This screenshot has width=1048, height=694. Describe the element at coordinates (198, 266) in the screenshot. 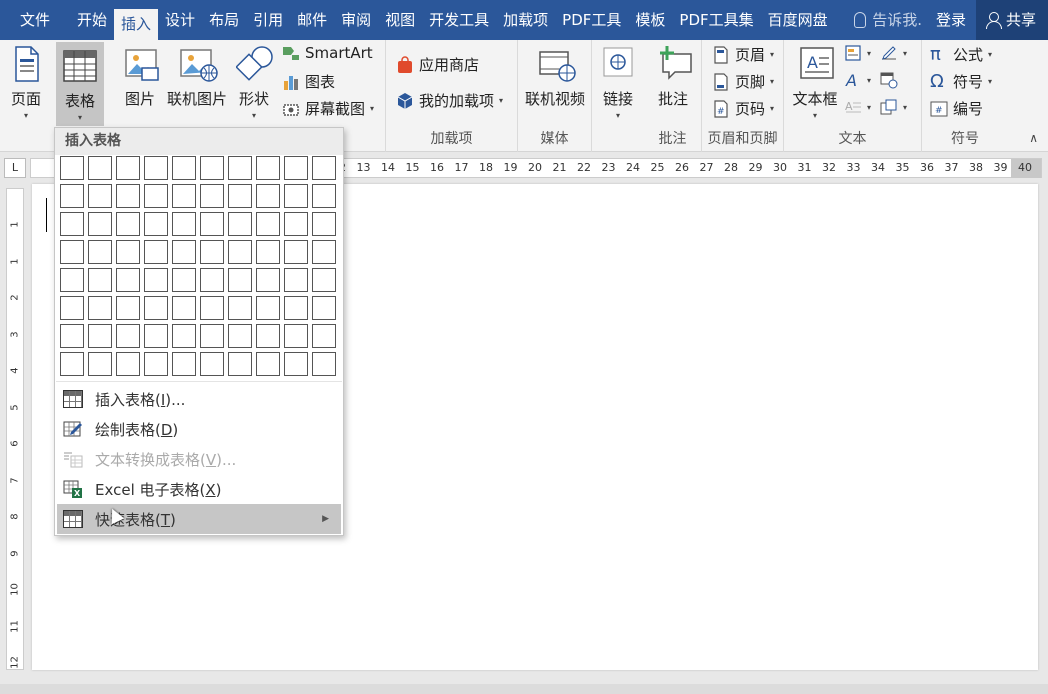

I see `table-size-grid` at that location.